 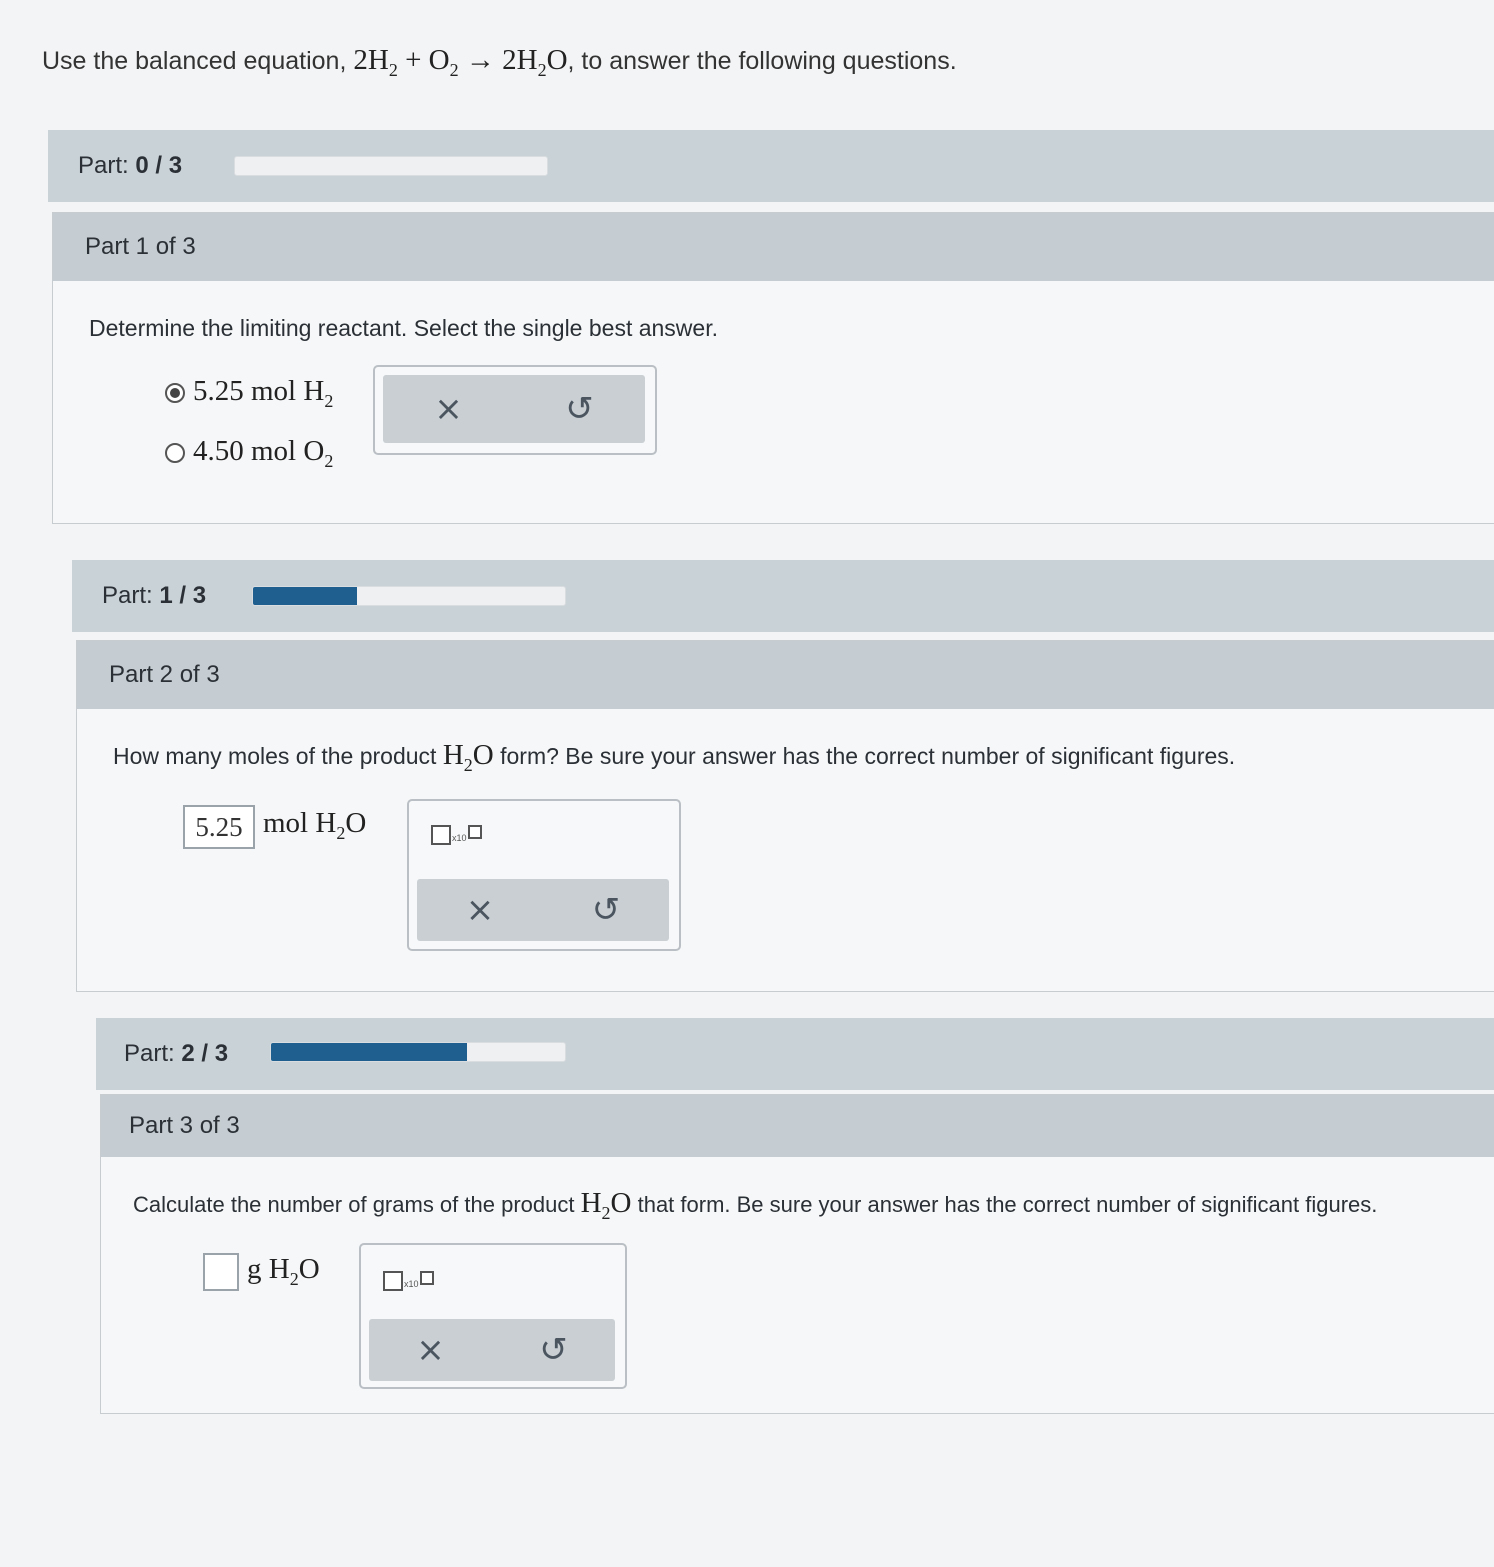 What do you see at coordinates (492, 1350) in the screenshot?
I see `part-3-toolbar: × ↺` at bounding box center [492, 1350].